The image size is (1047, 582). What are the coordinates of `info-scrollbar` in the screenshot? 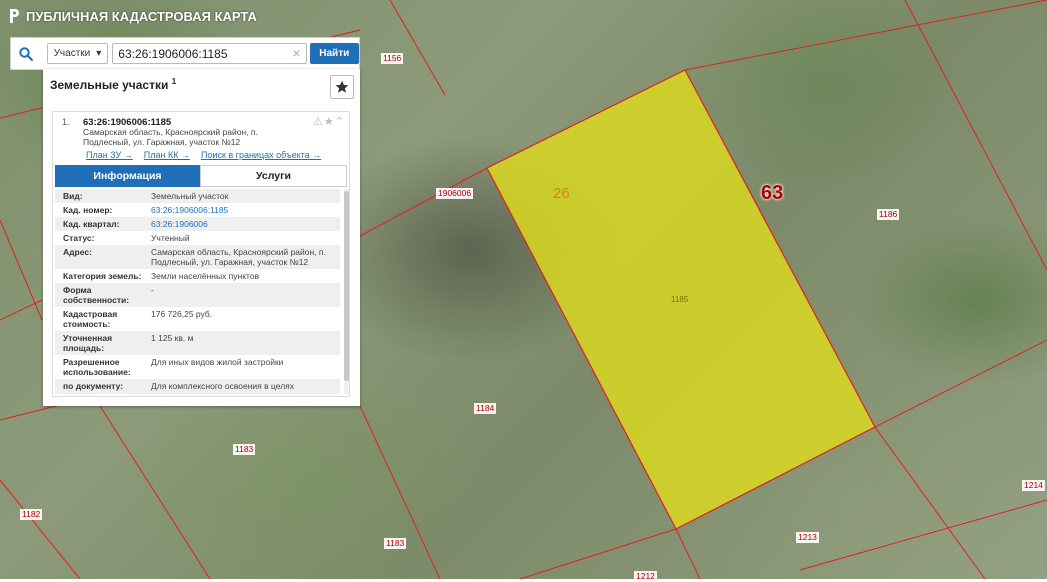 It's located at (346, 291).